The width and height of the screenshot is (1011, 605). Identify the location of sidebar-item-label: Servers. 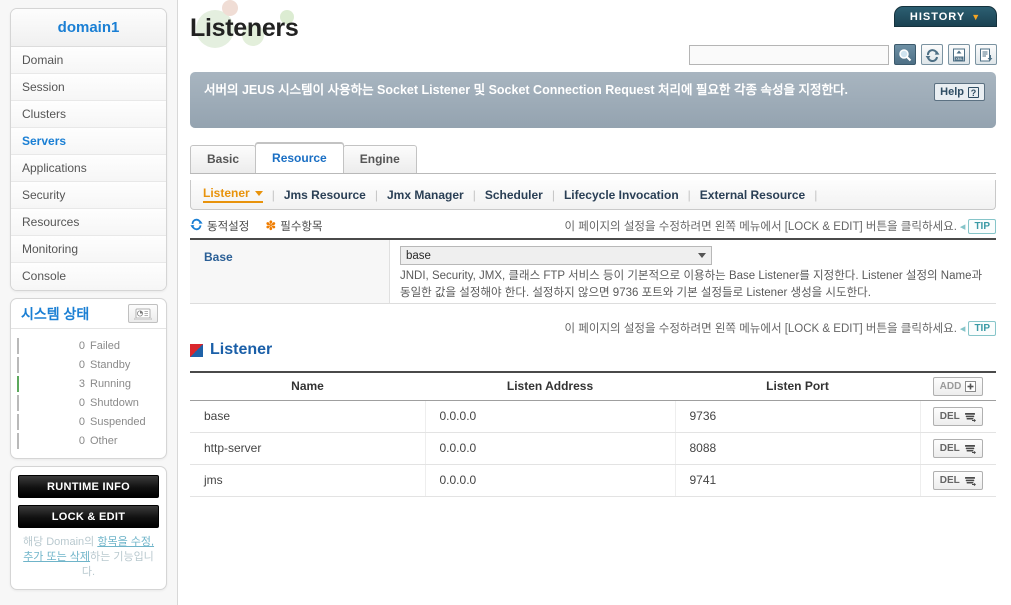
(44, 141).